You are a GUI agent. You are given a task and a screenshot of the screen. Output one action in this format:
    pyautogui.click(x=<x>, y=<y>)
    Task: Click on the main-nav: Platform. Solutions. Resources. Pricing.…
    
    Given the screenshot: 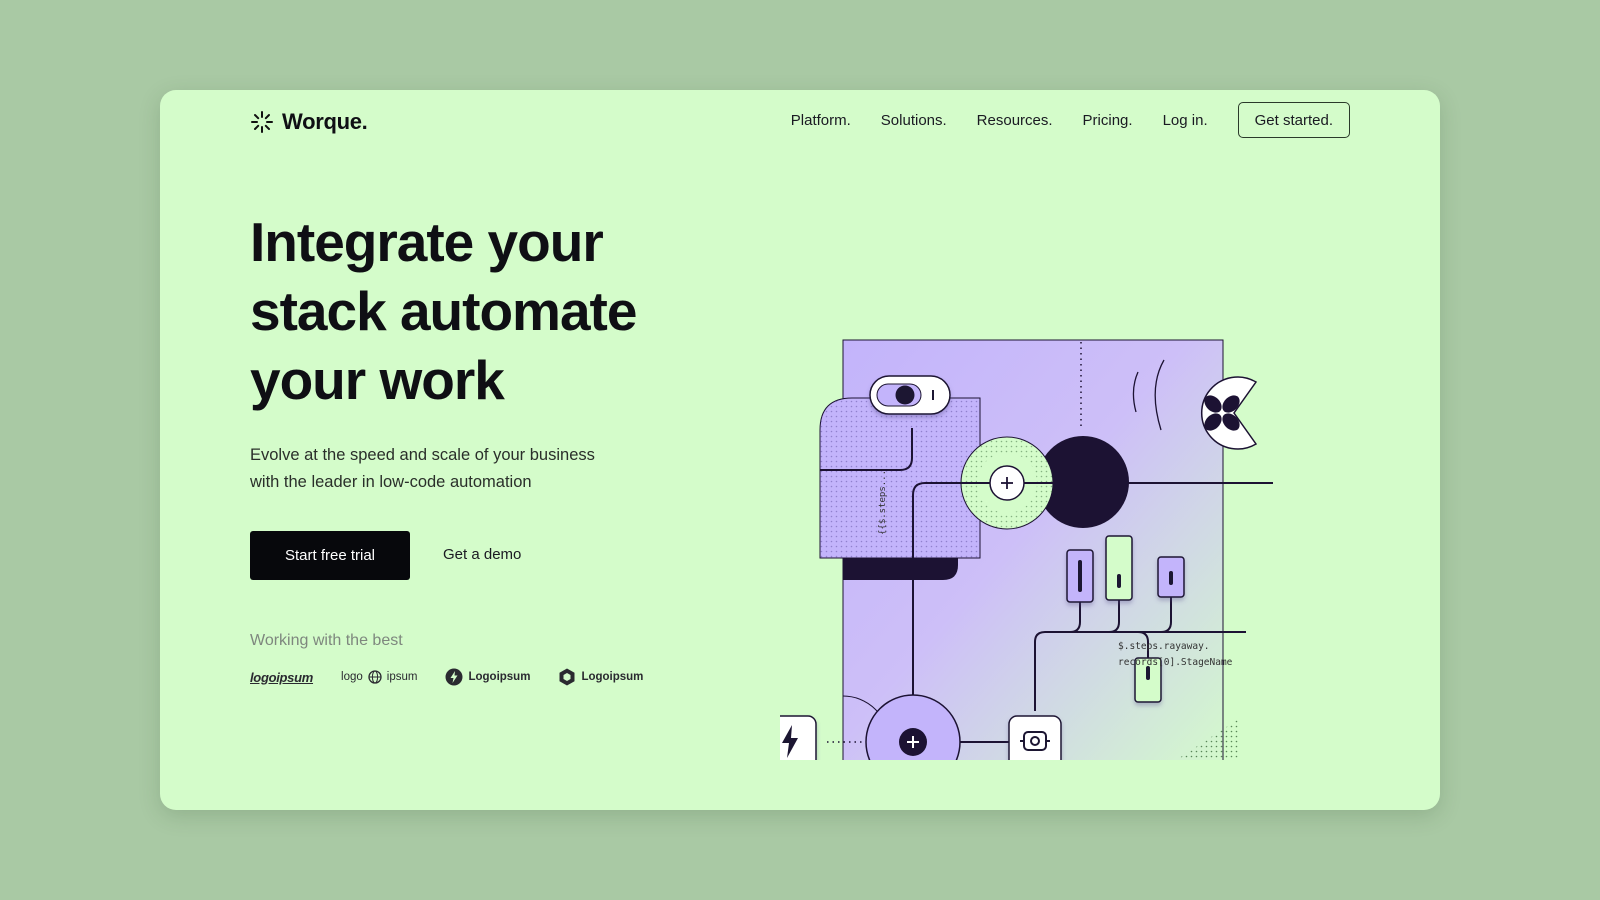 What is the action you would take?
    pyautogui.click(x=1055, y=120)
    